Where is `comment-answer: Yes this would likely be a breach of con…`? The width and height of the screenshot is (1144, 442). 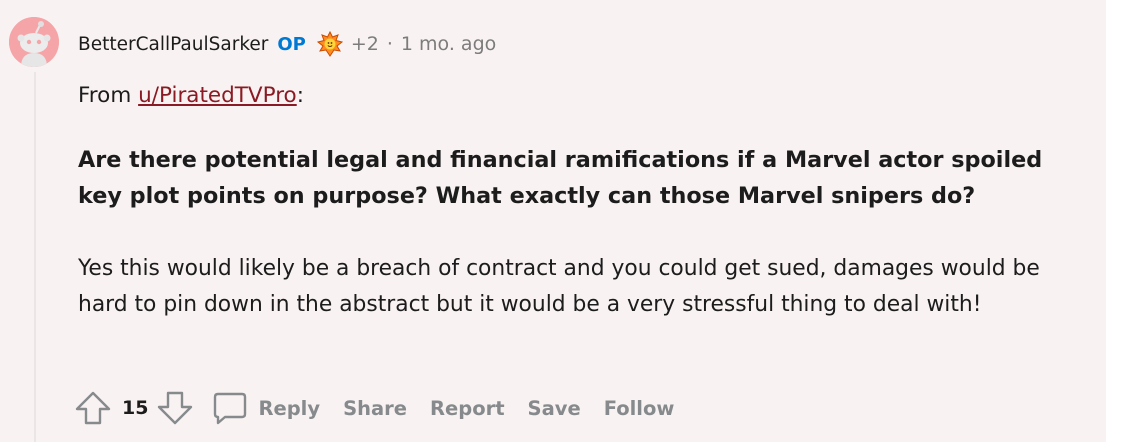
comment-answer: Yes this would likely be a breach of con… is located at coordinates (559, 286).